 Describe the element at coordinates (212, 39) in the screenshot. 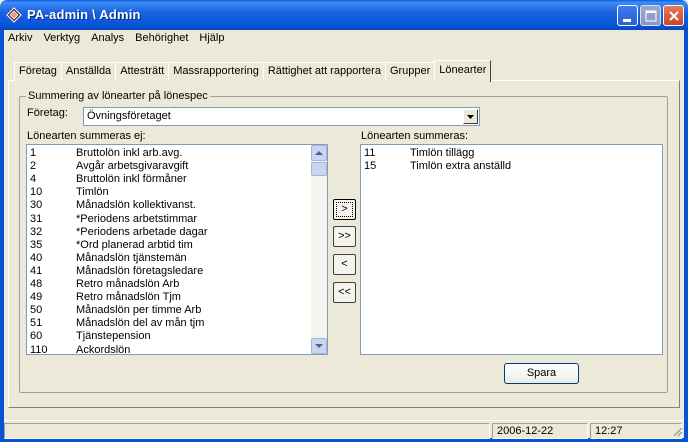

I see `menu-hjalp: Hjälp` at that location.